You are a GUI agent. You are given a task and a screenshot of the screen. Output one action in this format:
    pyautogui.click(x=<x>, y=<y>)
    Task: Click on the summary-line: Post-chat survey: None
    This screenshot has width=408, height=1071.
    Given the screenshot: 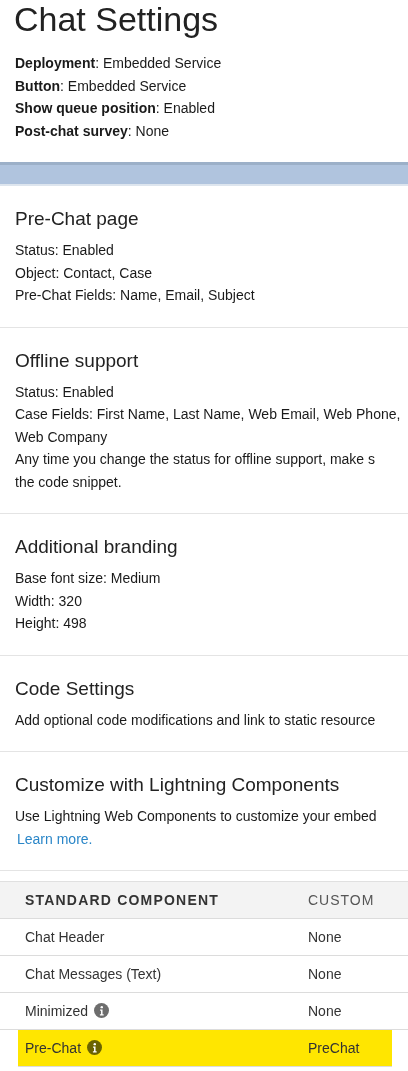 What is the action you would take?
    pyautogui.click(x=93, y=131)
    